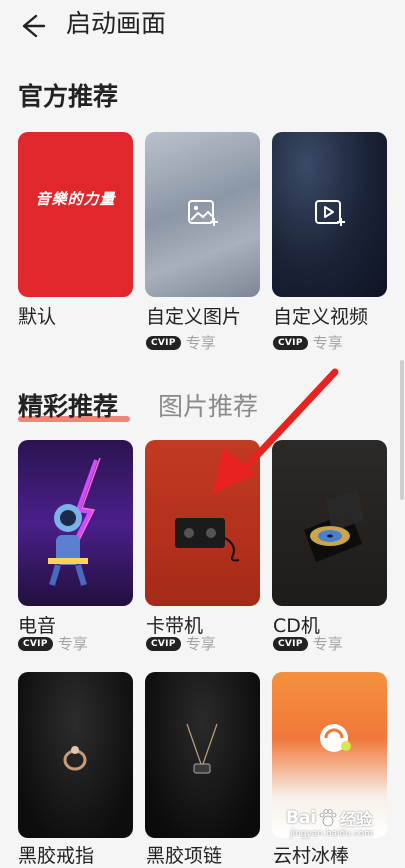  What do you see at coordinates (332, 834) in the screenshot?
I see `watermark-url: jingyan.baidu.com` at bounding box center [332, 834].